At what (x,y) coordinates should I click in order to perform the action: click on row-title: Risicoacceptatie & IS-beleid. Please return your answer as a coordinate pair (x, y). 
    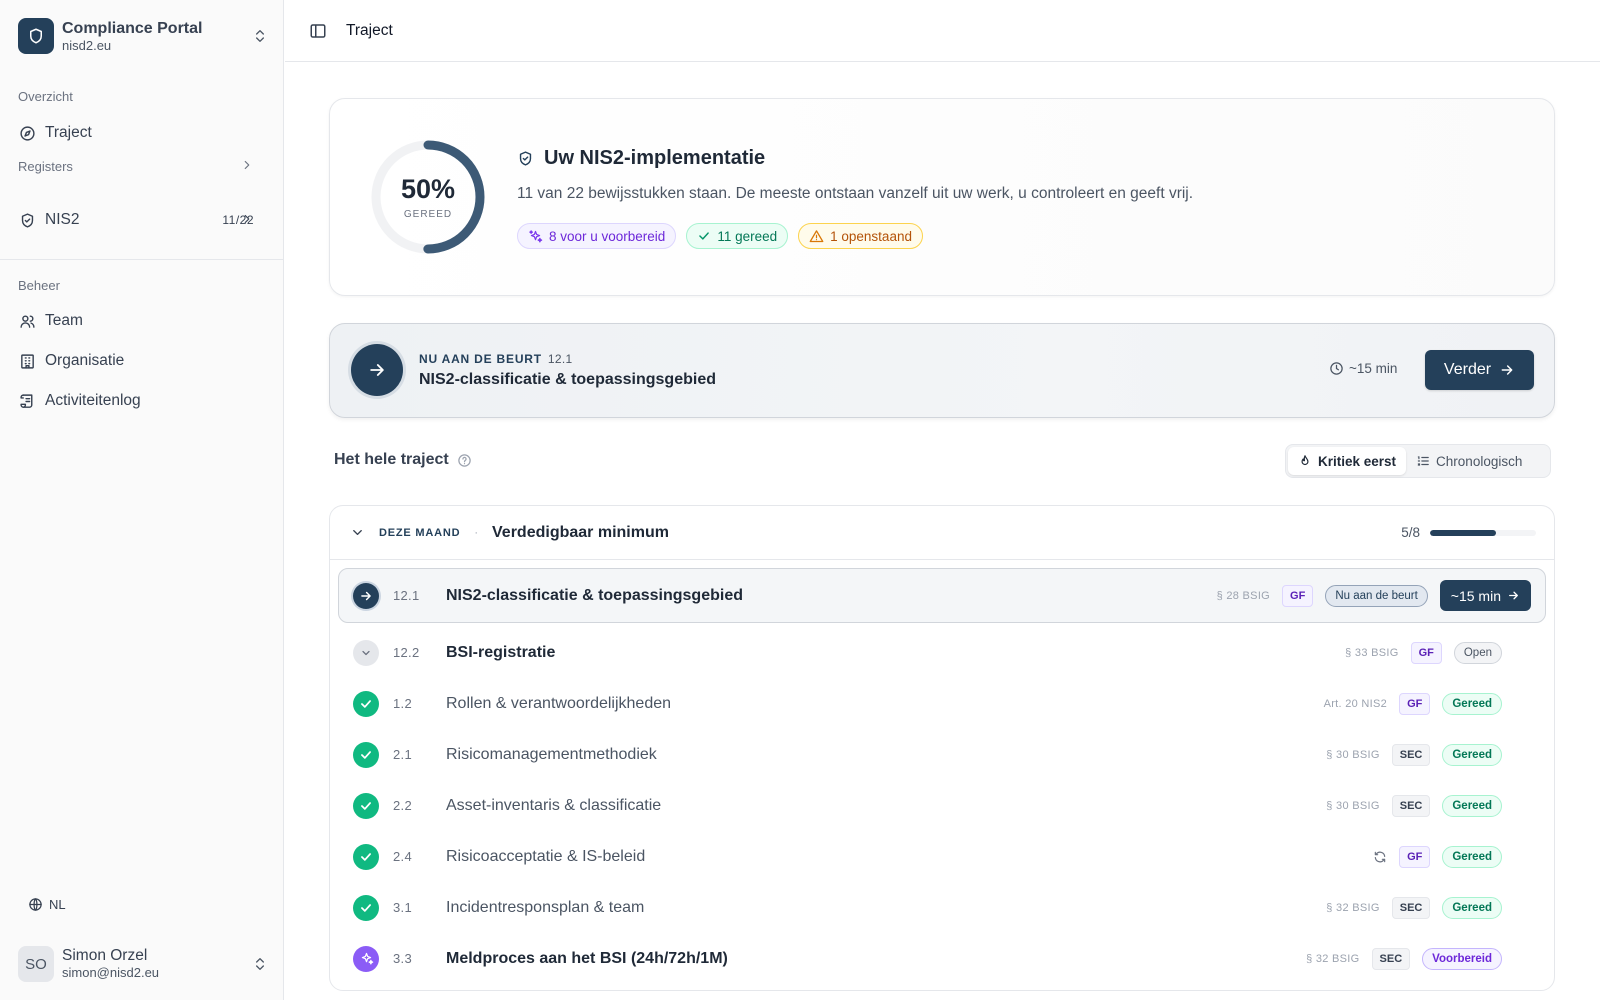
    Looking at the image, I should click on (546, 856).